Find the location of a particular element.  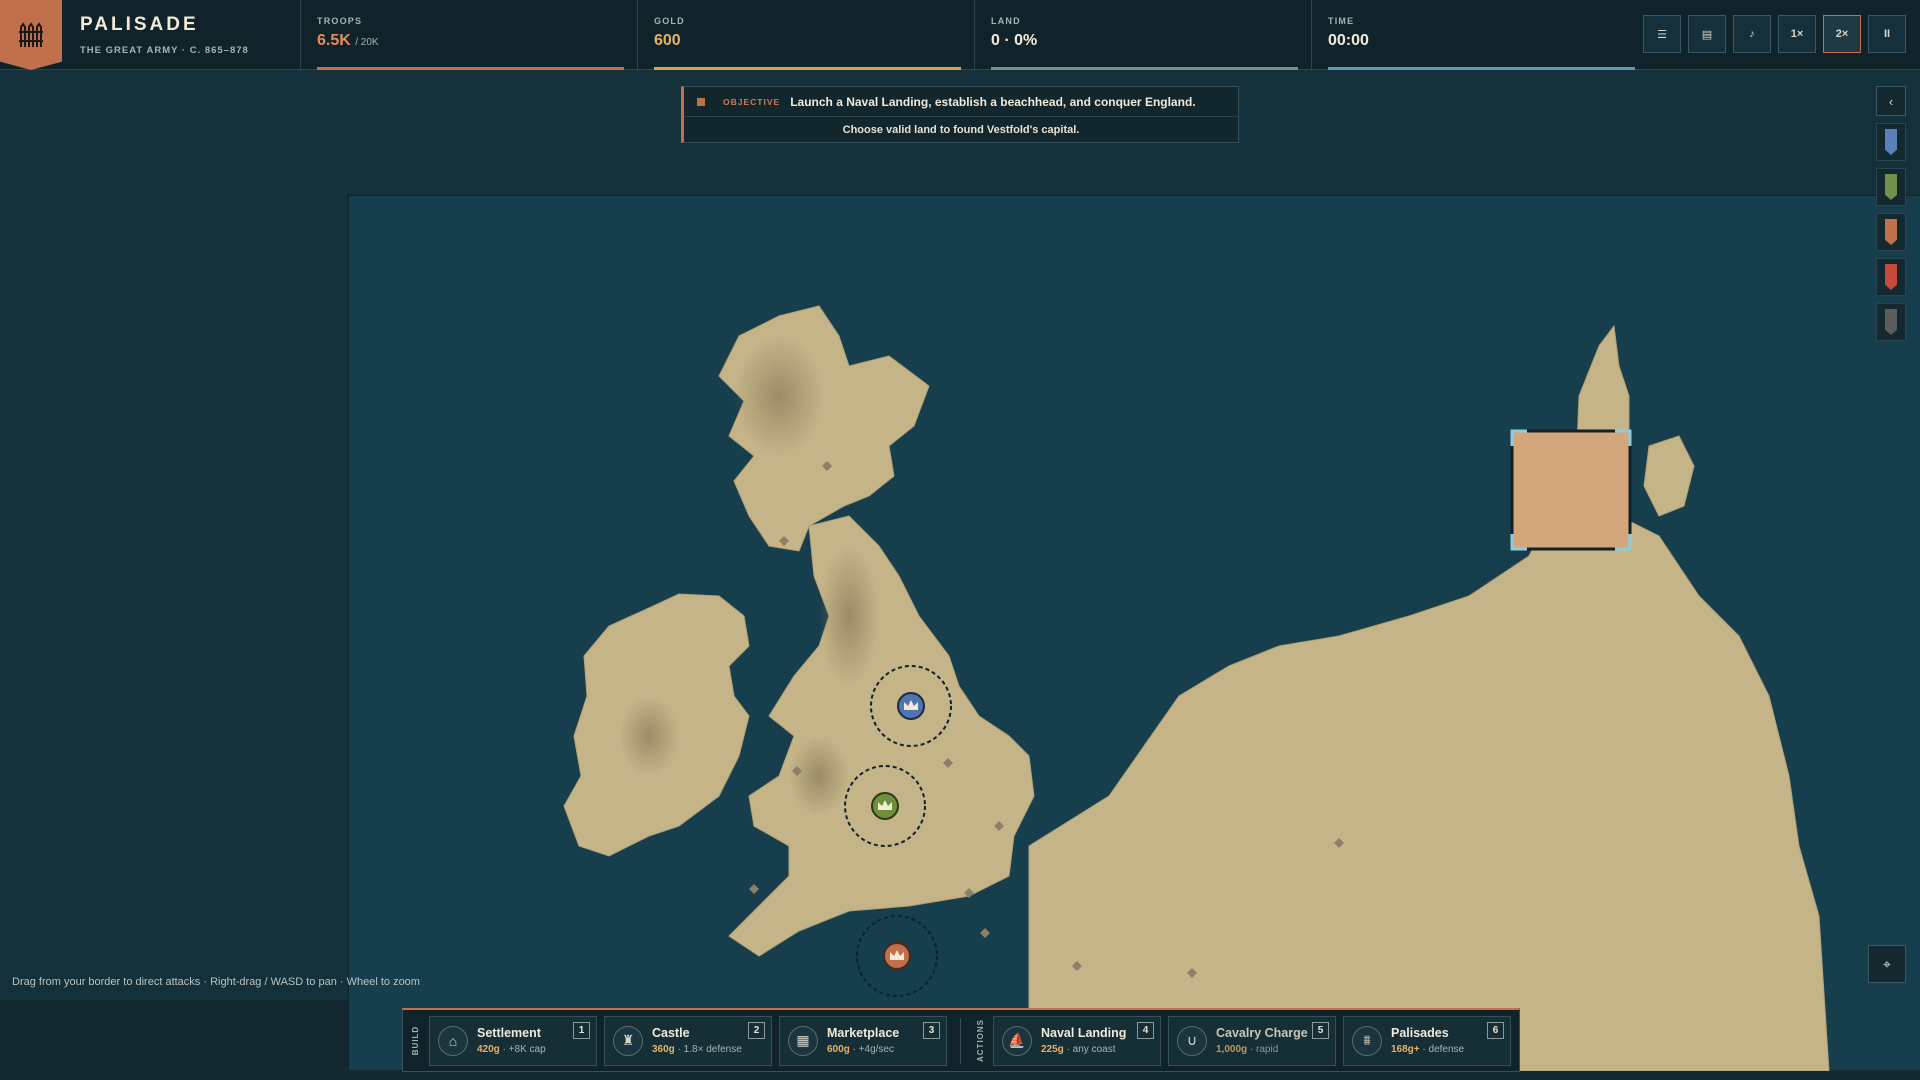

land-stat: LAND 0 · 0% is located at coordinates (1142, 35).